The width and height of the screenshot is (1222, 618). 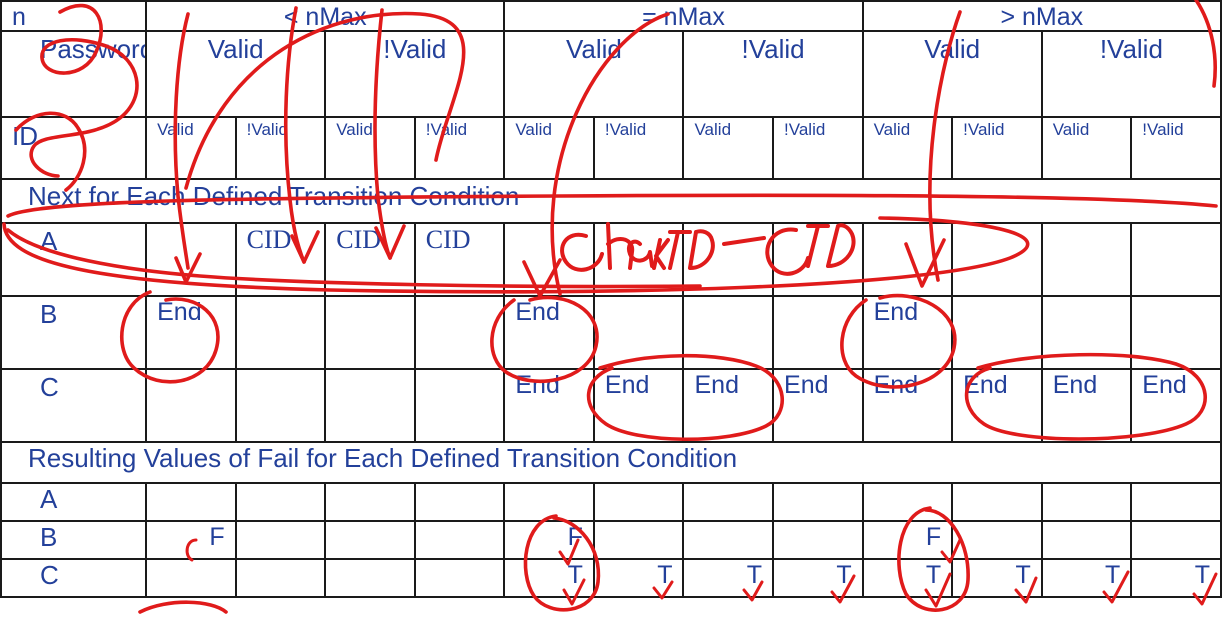 What do you see at coordinates (1176, 578) in the screenshot?
I see `s2-c-c12: T` at bounding box center [1176, 578].